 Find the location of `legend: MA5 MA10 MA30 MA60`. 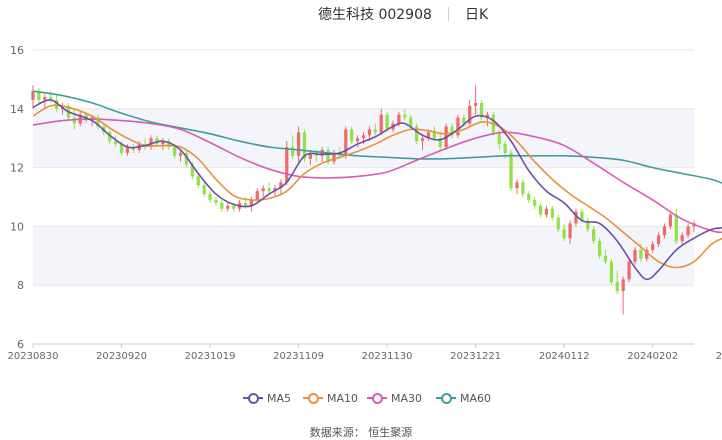

legend: MA5 MA10 MA30 MA60 is located at coordinates (361, 398).